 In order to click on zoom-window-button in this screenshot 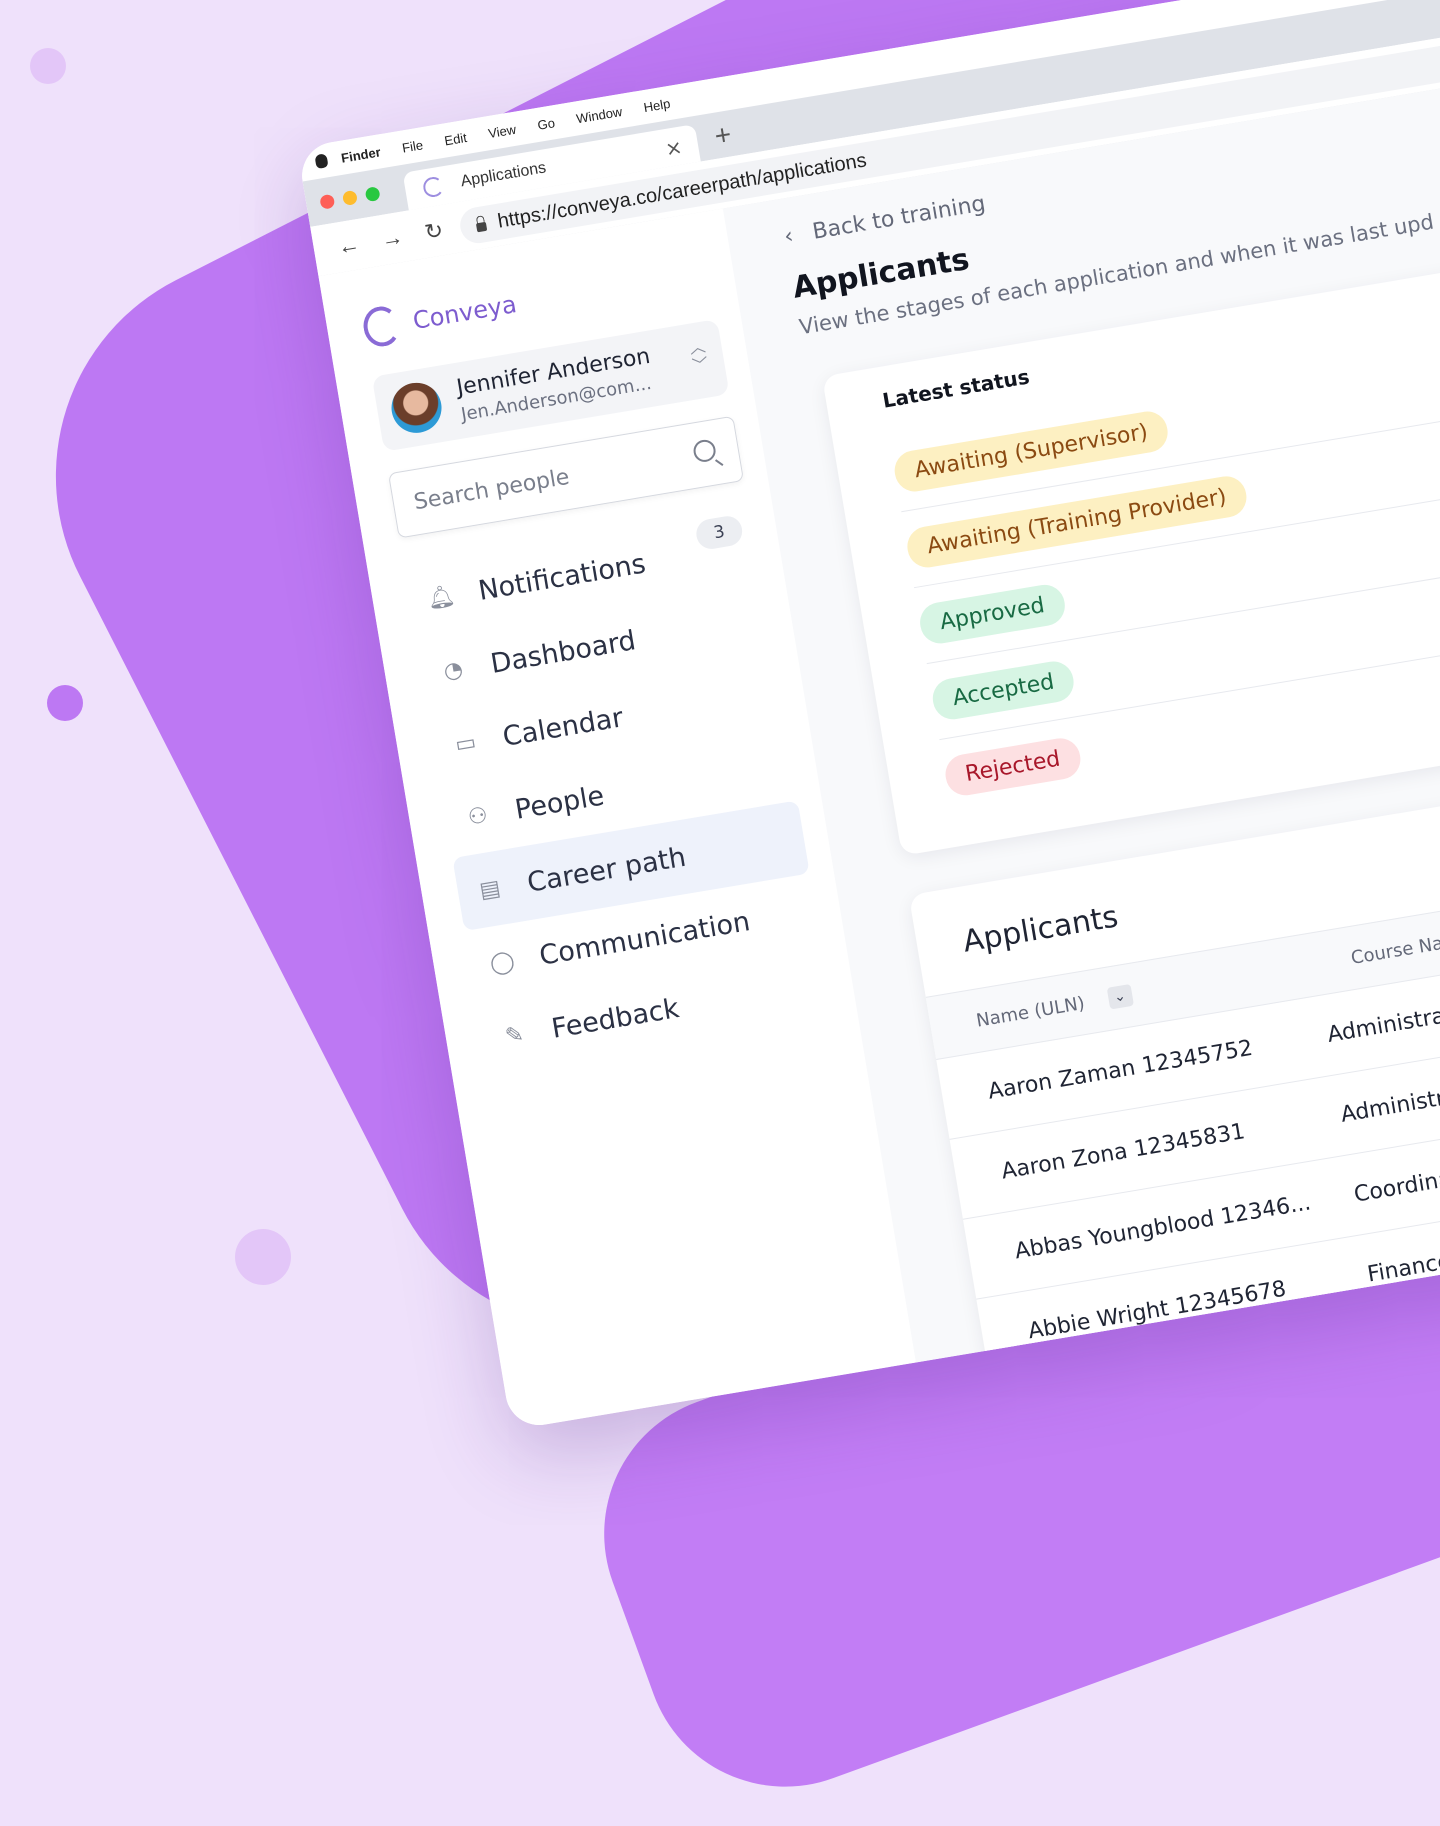, I will do `click(372, 194)`.